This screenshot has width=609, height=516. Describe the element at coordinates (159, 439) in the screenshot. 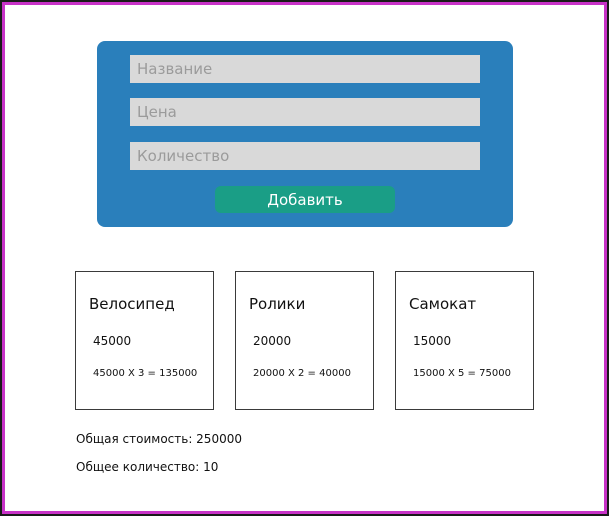

I see `total-cost: Общая стоимость: 250000` at that location.